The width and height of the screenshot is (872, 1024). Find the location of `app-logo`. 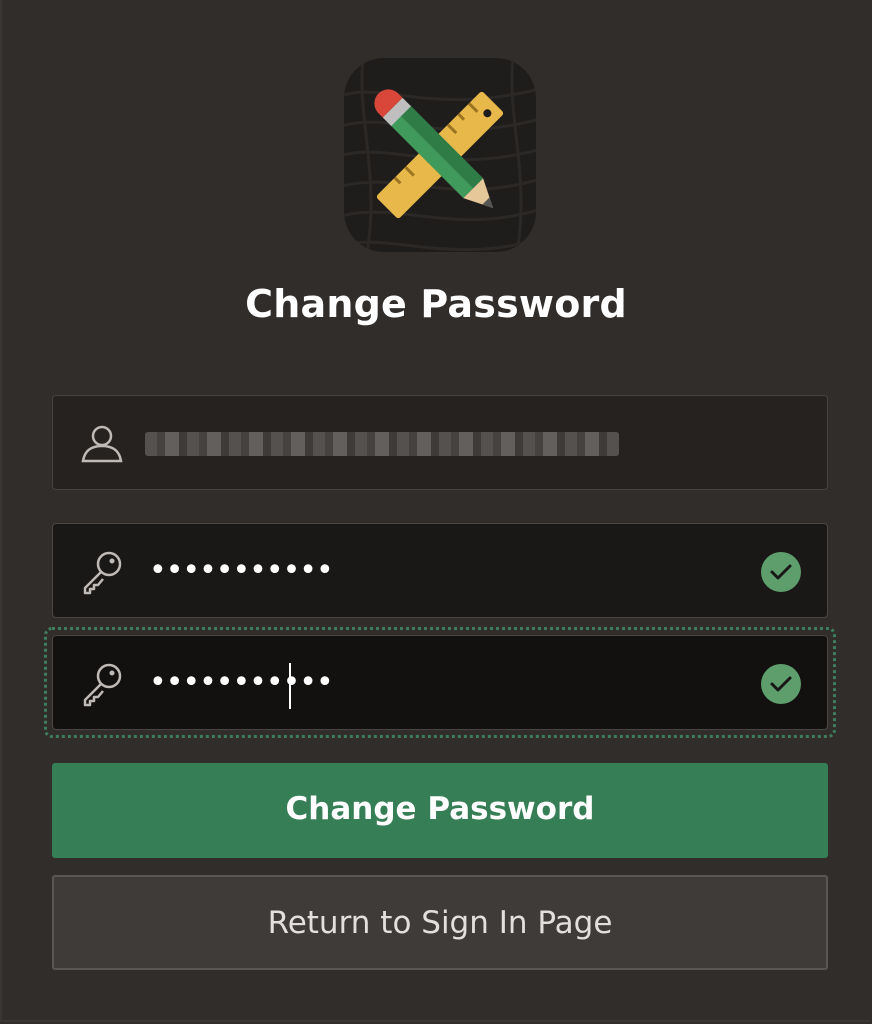

app-logo is located at coordinates (440, 155).